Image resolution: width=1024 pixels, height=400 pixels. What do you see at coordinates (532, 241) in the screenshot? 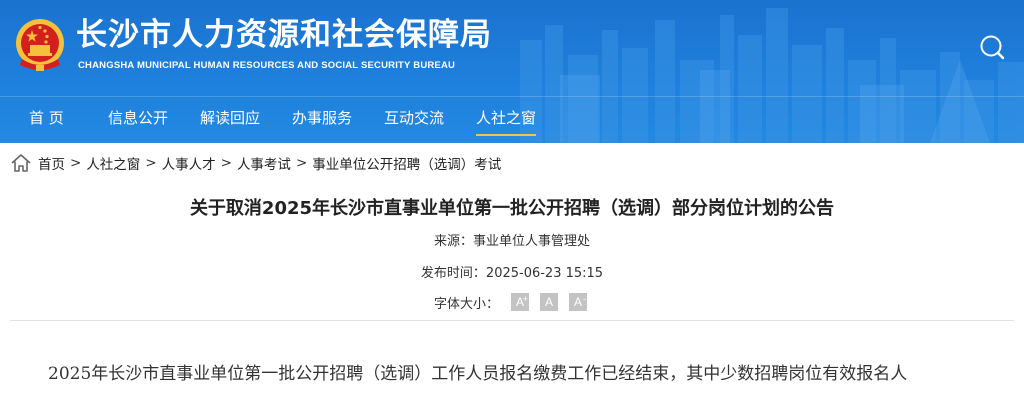
I see `source-value: 事业单位人事管理处` at bounding box center [532, 241].